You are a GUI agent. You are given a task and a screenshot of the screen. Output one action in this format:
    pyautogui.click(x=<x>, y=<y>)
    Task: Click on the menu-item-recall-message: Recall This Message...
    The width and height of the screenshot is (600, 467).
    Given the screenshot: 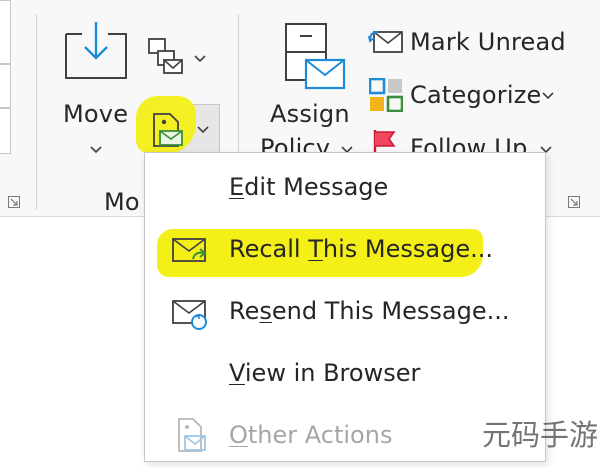 What is the action you would take?
    pyautogui.click(x=345, y=252)
    